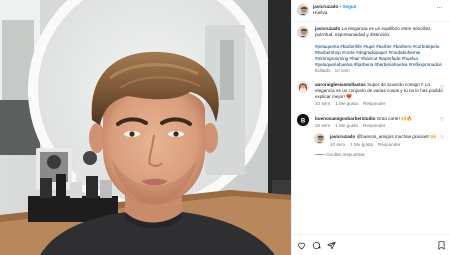 The height and width of the screenshot is (255, 450). I want to click on comment-item: buenosamigosbarberstudio Gran corte! 🙌🔥, so click(379, 119).